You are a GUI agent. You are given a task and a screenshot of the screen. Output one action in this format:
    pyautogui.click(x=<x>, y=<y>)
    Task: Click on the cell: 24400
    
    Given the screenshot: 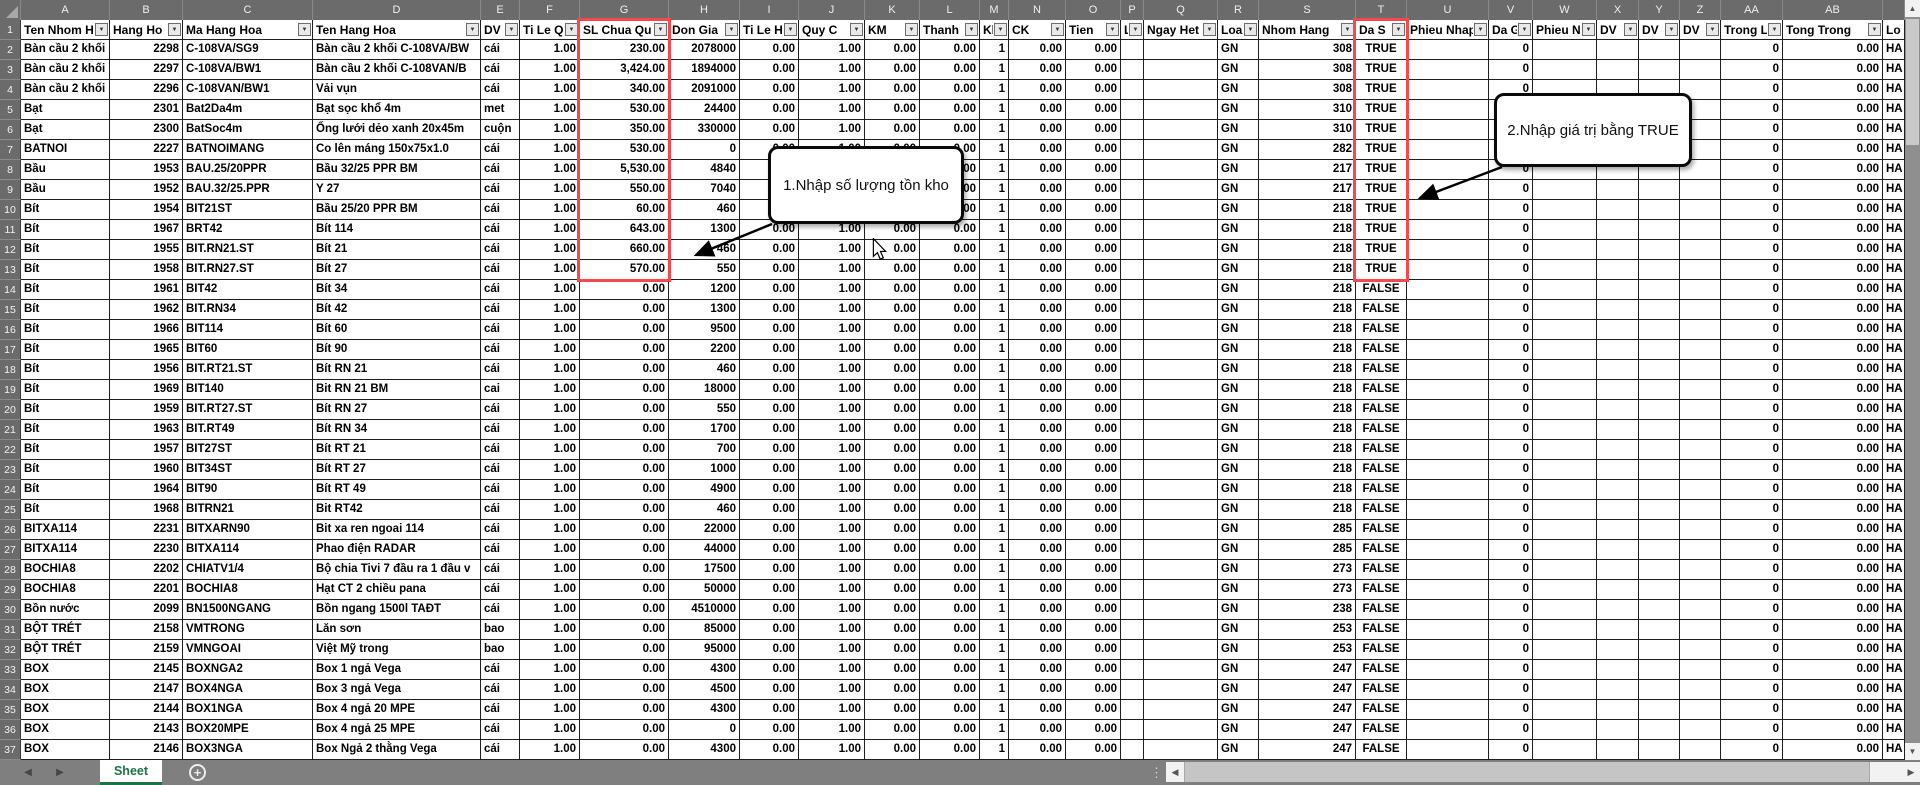 What is the action you would take?
    pyautogui.click(x=704, y=110)
    